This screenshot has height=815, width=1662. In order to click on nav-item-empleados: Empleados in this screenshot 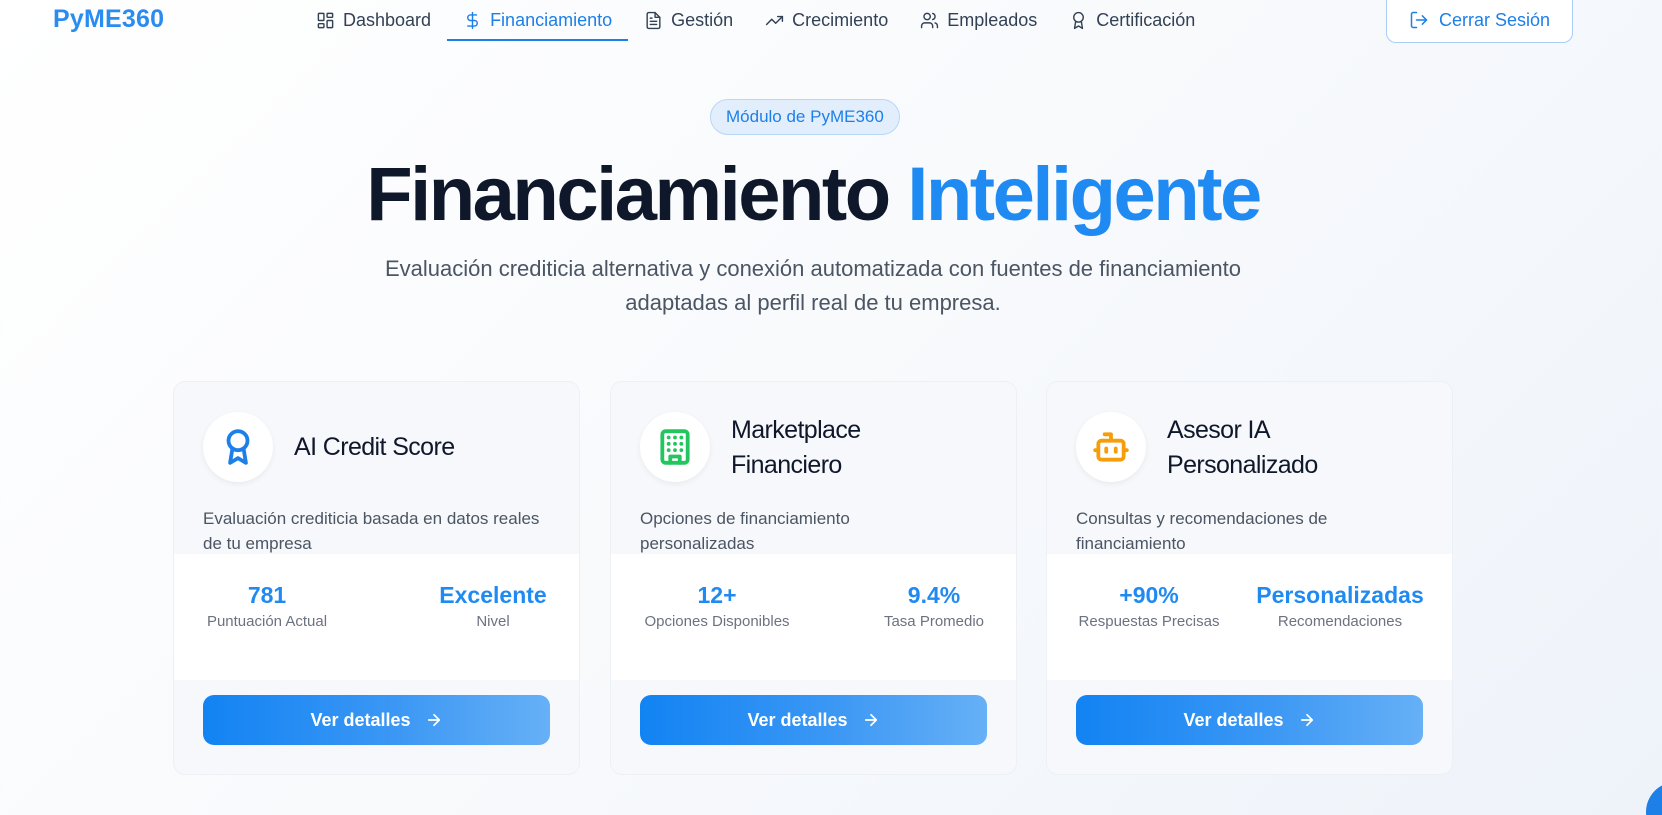, I will do `click(978, 20)`.